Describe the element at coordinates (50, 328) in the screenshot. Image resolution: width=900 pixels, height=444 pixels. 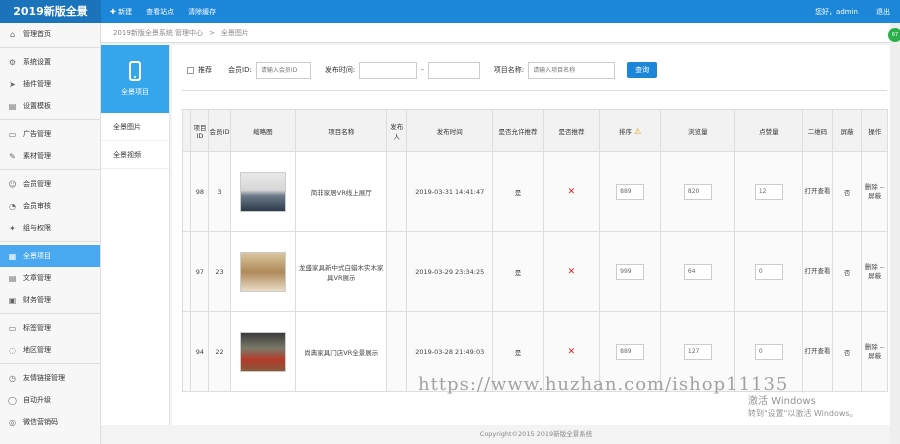
I see `sidebar-item-tag: ▭ 标签管理` at that location.